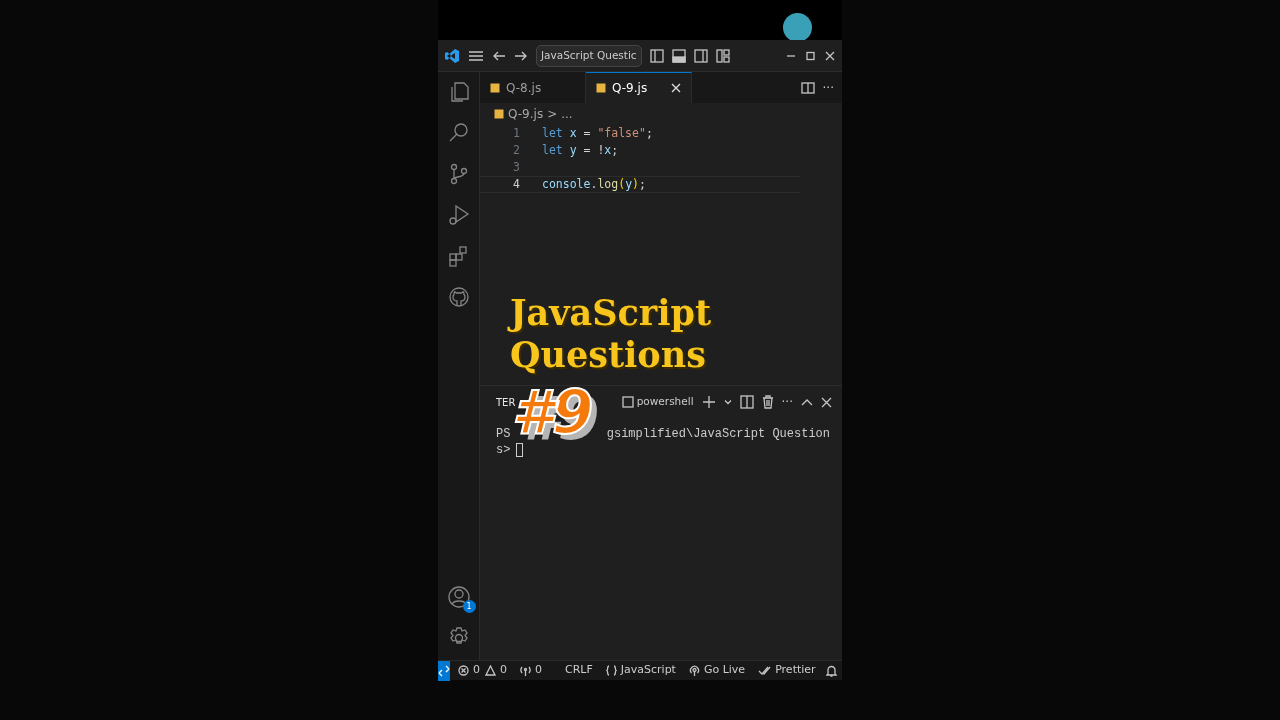 The image size is (1280, 720). Describe the element at coordinates (767, 402) in the screenshot. I see `trash-icon` at that location.